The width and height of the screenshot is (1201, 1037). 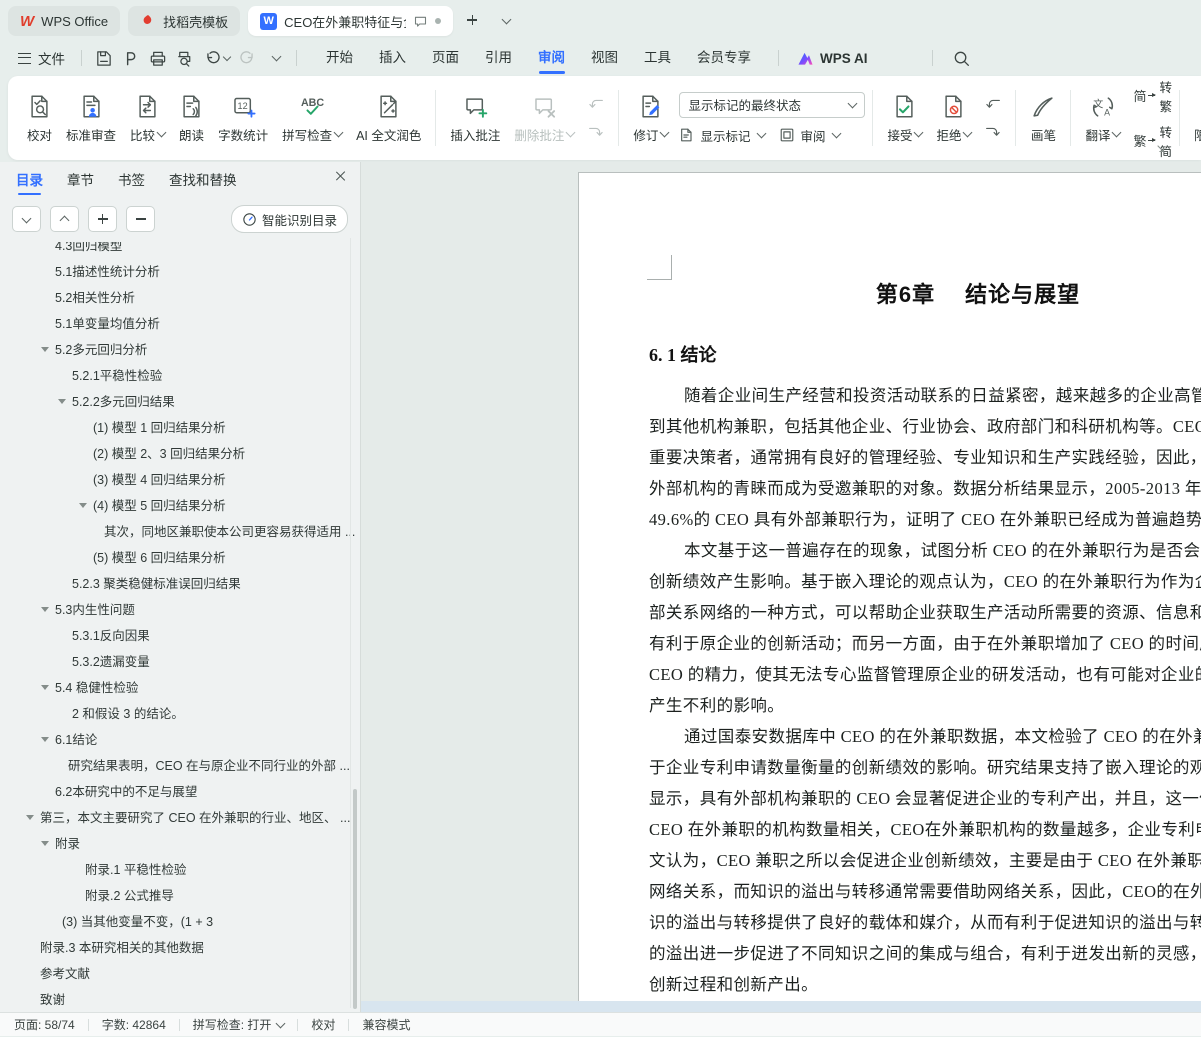 I want to click on review-pane-button: 审阅, so click(x=810, y=135).